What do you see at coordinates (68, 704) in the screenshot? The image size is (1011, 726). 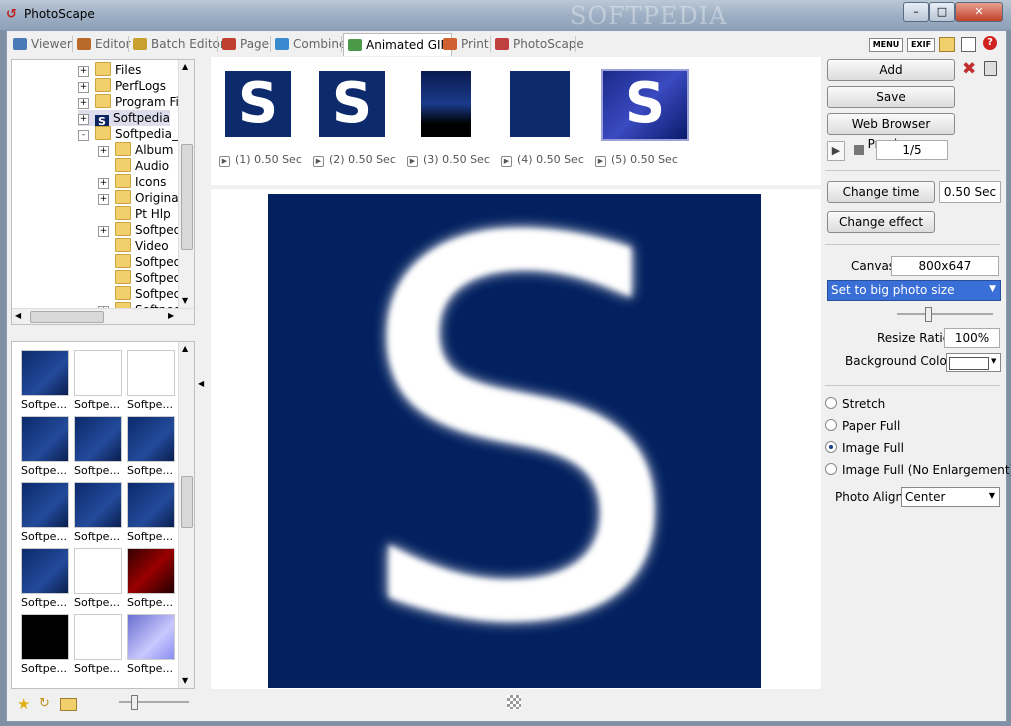 I see `open-folder-icon` at bounding box center [68, 704].